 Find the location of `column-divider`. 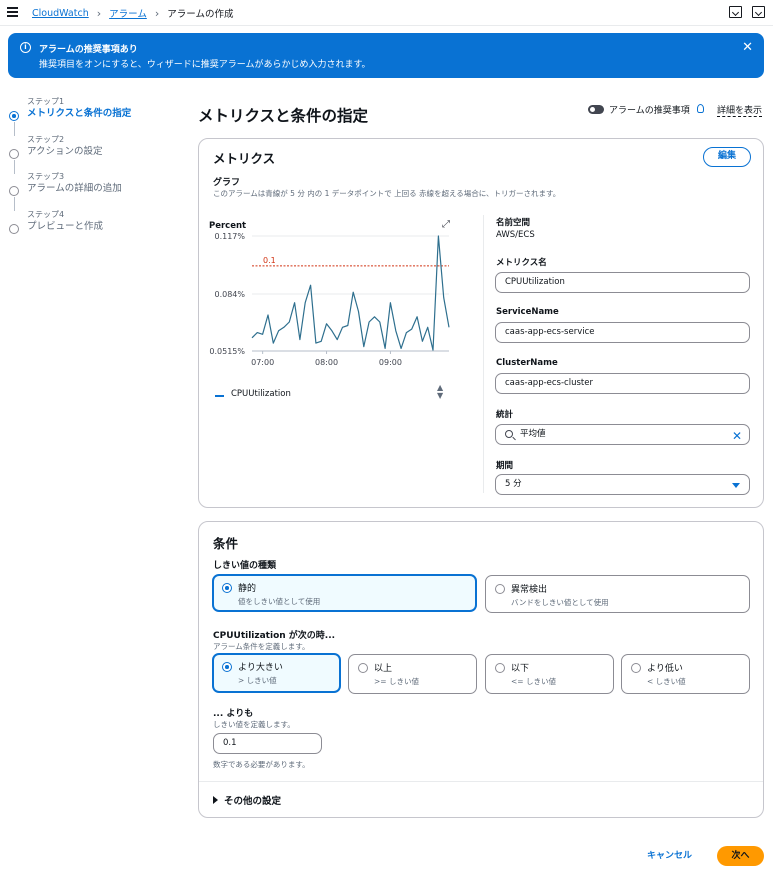

column-divider is located at coordinates (483, 354).